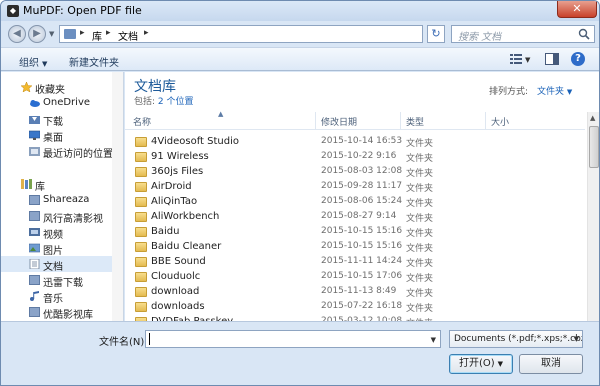 The height and width of the screenshot is (386, 600). I want to click on filename-history-chevron-icon: ▼, so click(433, 340).